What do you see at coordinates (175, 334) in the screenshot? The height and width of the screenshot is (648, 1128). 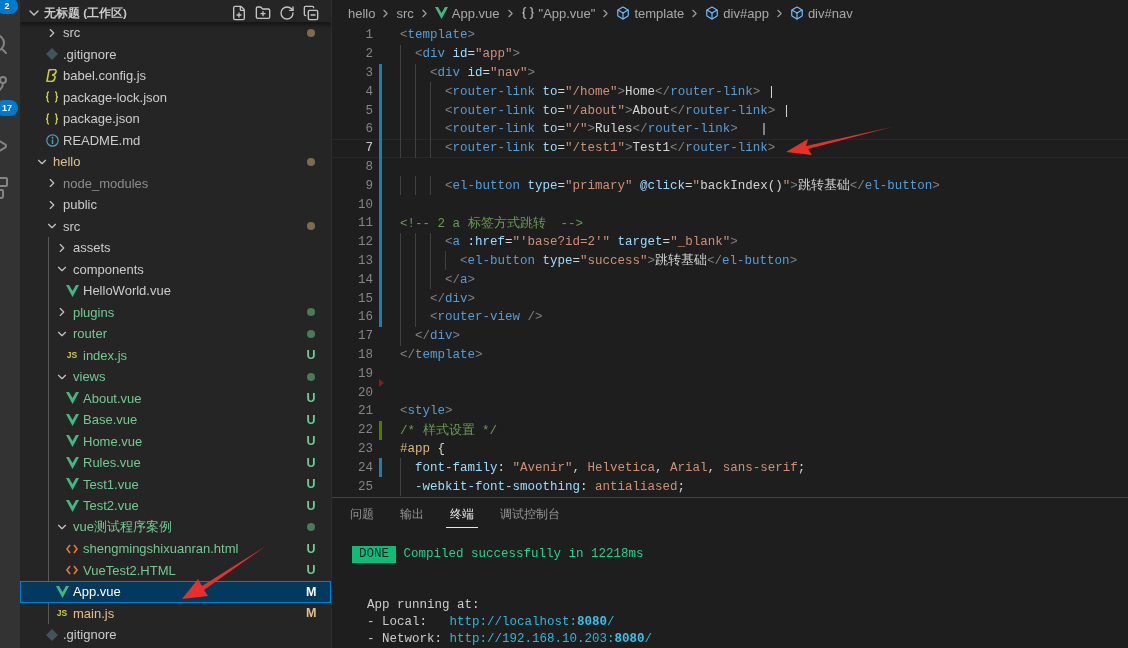 I see `folder-item: router` at bounding box center [175, 334].